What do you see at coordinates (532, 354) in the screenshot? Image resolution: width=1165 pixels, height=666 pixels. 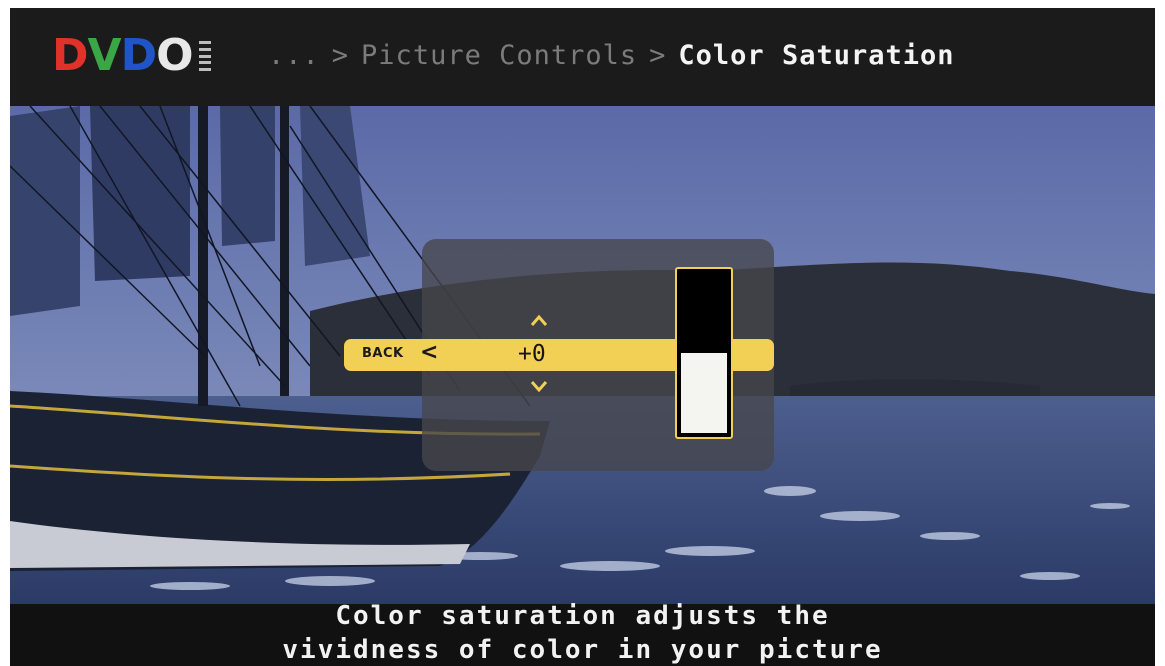 I see `saturation-value: +0` at bounding box center [532, 354].